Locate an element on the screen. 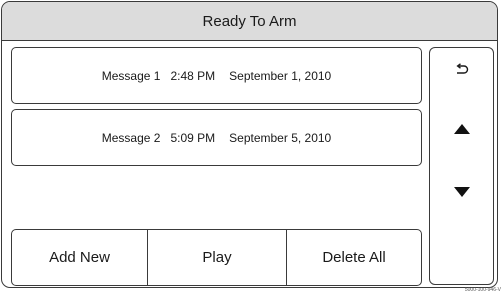 This screenshot has width=503, height=295. play-label: Play is located at coordinates (217, 257).